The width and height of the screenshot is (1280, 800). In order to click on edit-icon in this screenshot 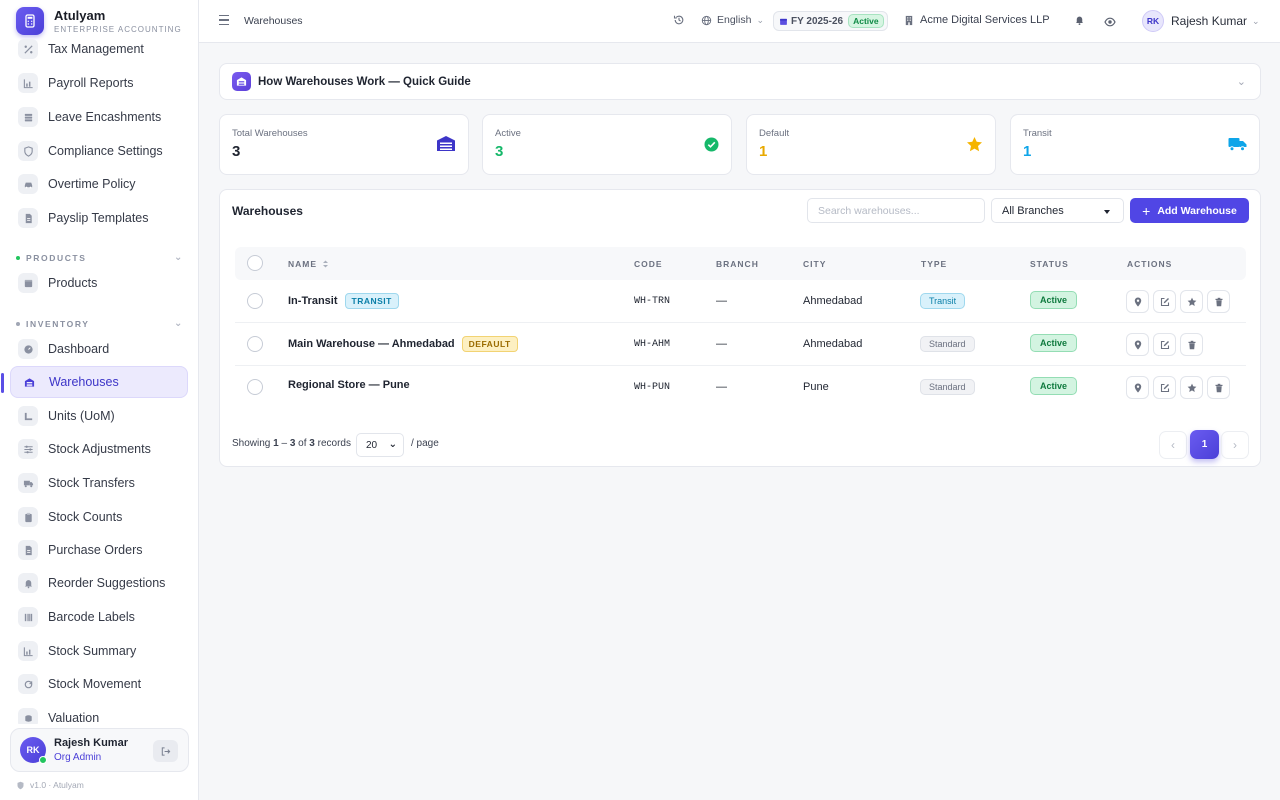, I will do `click(1164, 301)`.